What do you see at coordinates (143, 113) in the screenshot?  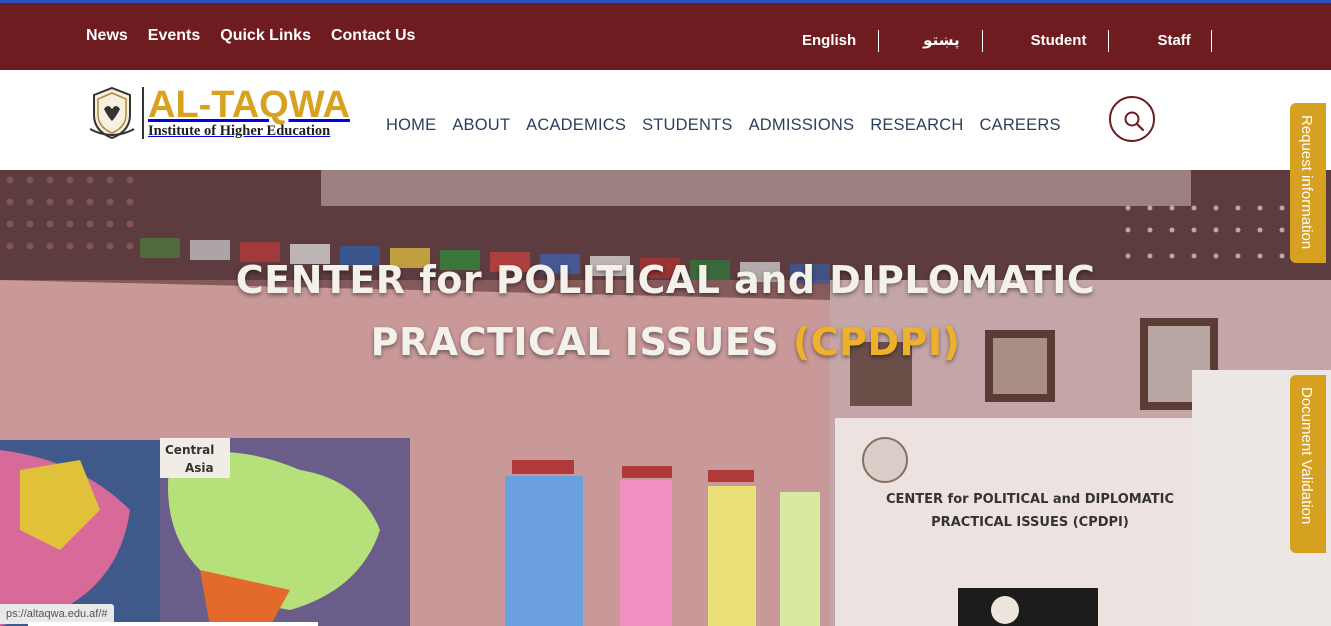 I see `logo-divider` at bounding box center [143, 113].